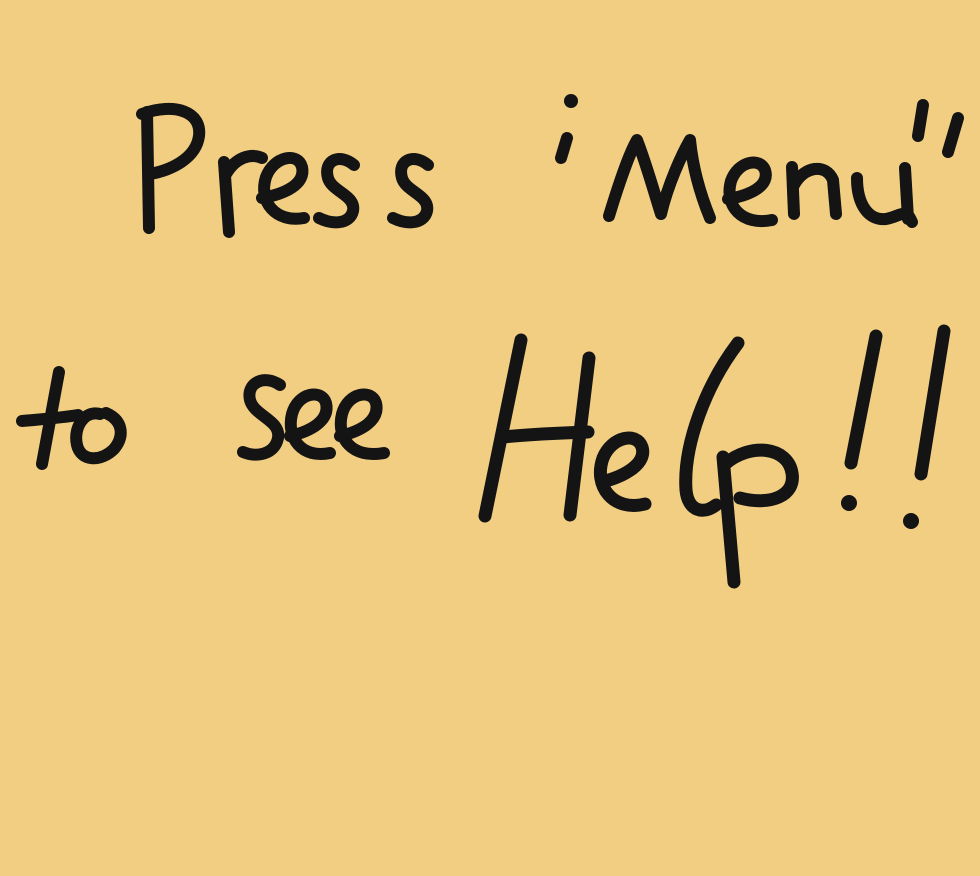  I want to click on help-strokes, so click(714, 456).